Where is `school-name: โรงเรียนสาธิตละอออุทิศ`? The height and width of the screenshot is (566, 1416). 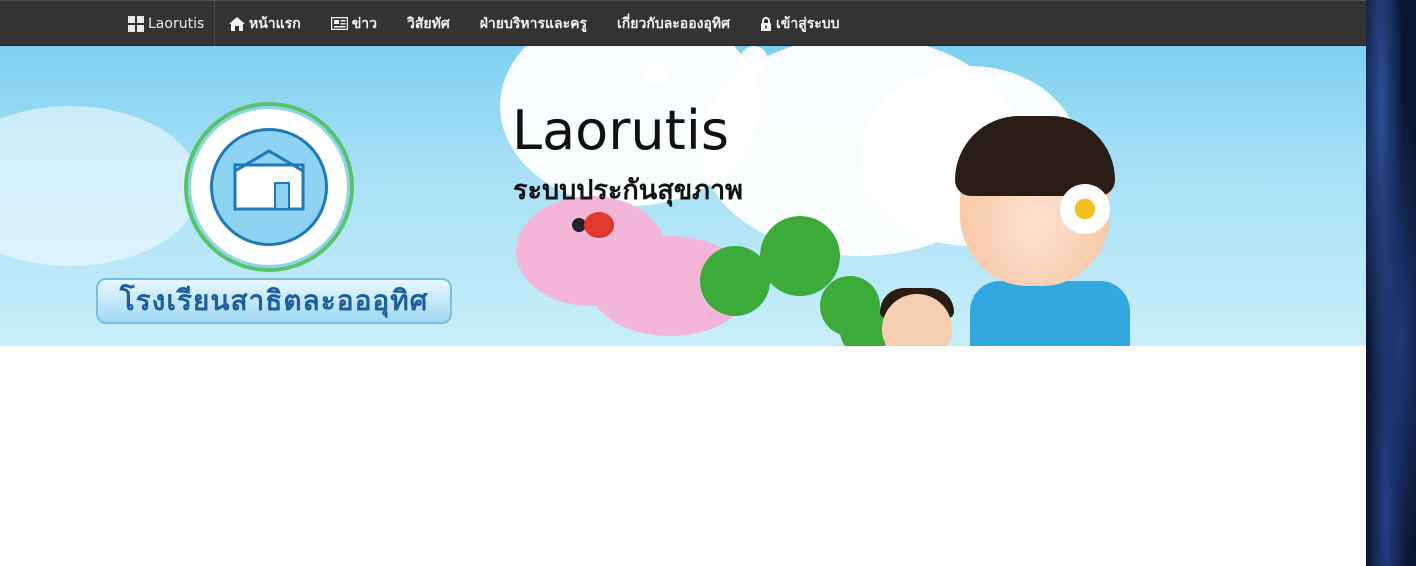 school-name: โรงเรียนสาธิตละอออุทิศ is located at coordinates (274, 300).